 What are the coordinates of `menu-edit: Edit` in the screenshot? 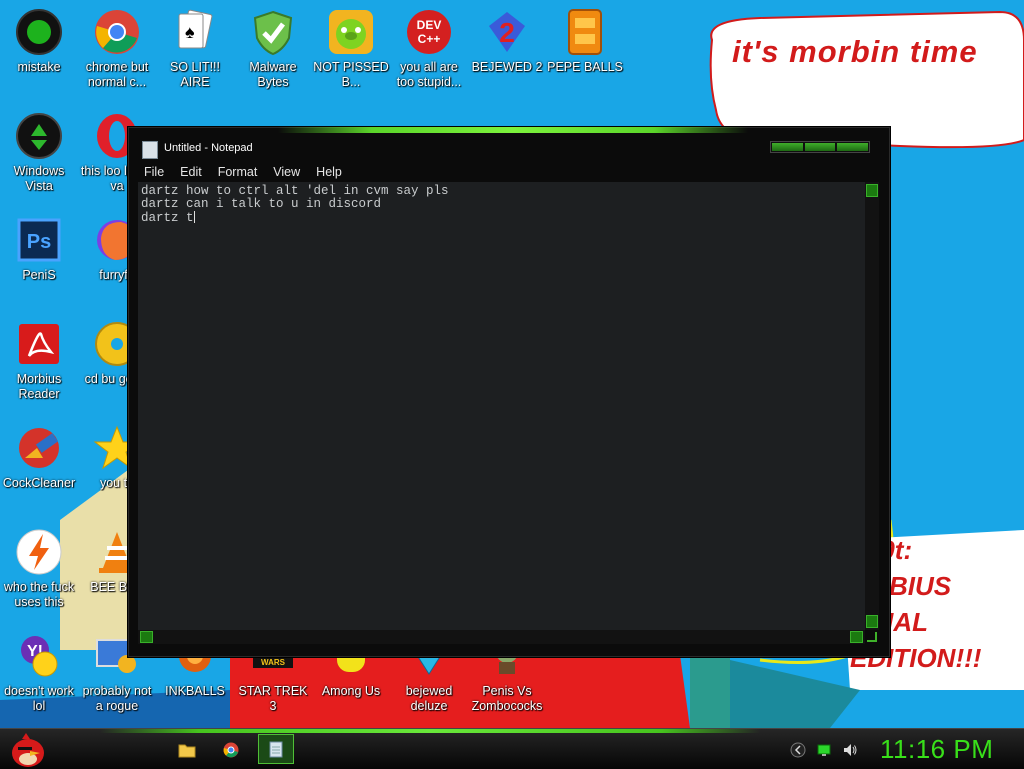 It's located at (191, 172).